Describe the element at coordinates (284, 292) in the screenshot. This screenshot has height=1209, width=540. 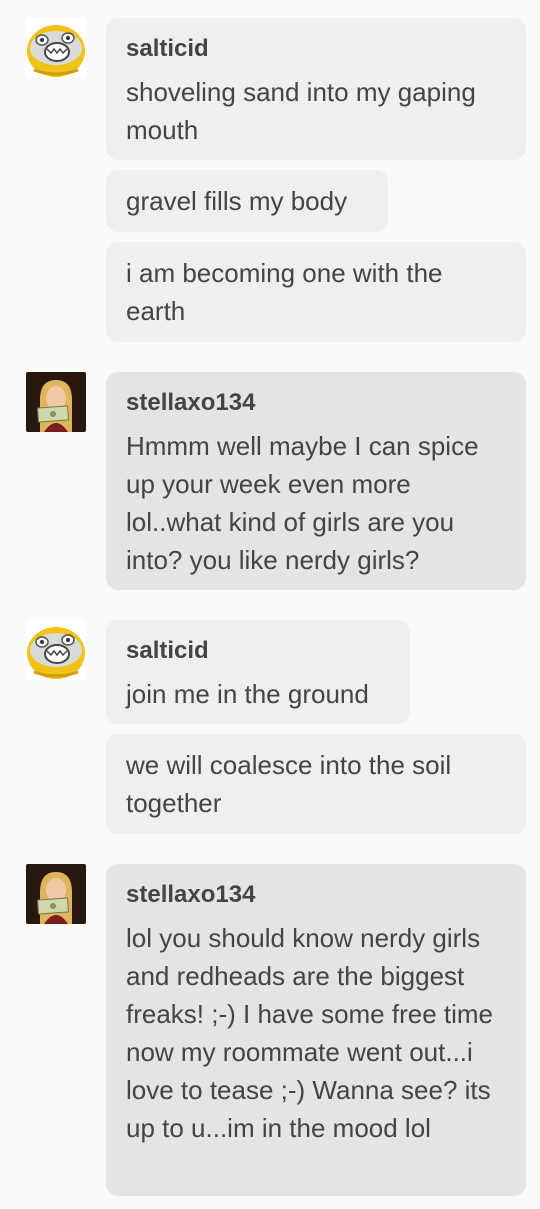
I see `message-text: i am becoming one with the earth` at that location.